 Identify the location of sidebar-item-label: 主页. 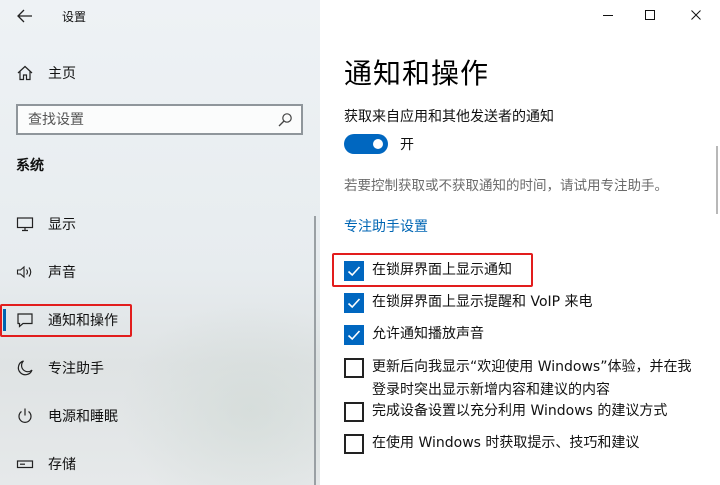
(62, 74).